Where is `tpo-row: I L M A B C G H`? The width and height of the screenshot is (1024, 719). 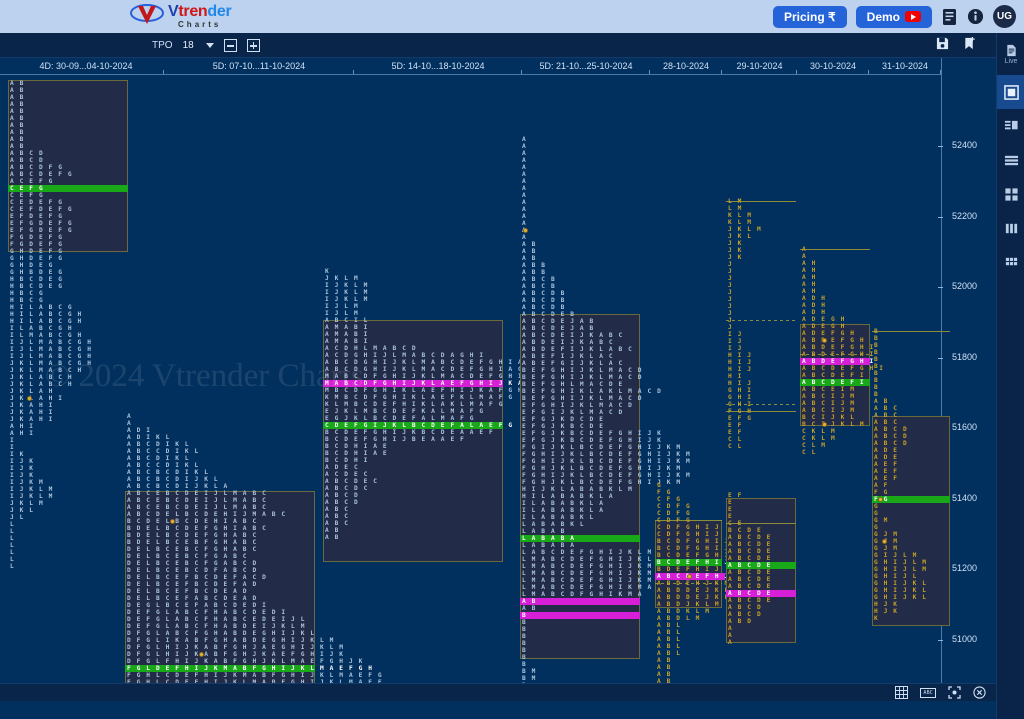
tpo-row: I L M A B C G H is located at coordinates (46, 335).